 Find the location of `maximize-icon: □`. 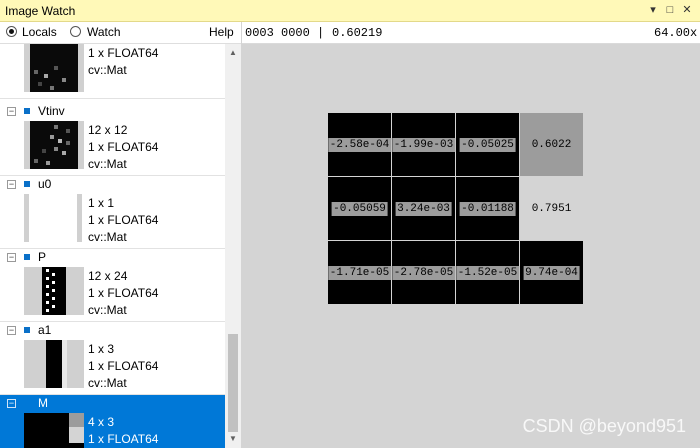

maximize-icon: □ is located at coordinates (670, 10).